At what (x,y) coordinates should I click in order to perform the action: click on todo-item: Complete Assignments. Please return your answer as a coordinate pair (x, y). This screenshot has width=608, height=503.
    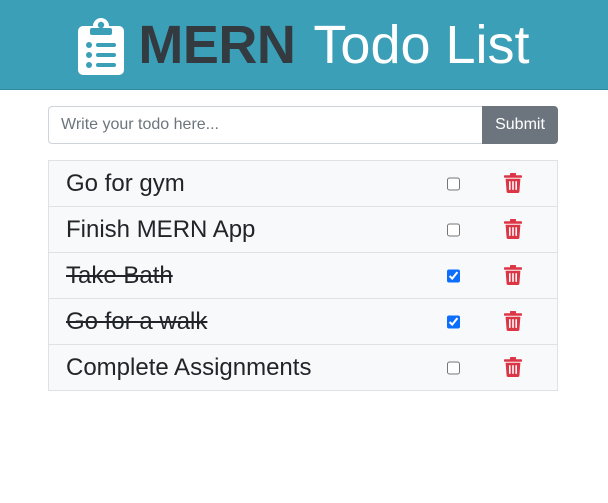
    Looking at the image, I should click on (303, 368).